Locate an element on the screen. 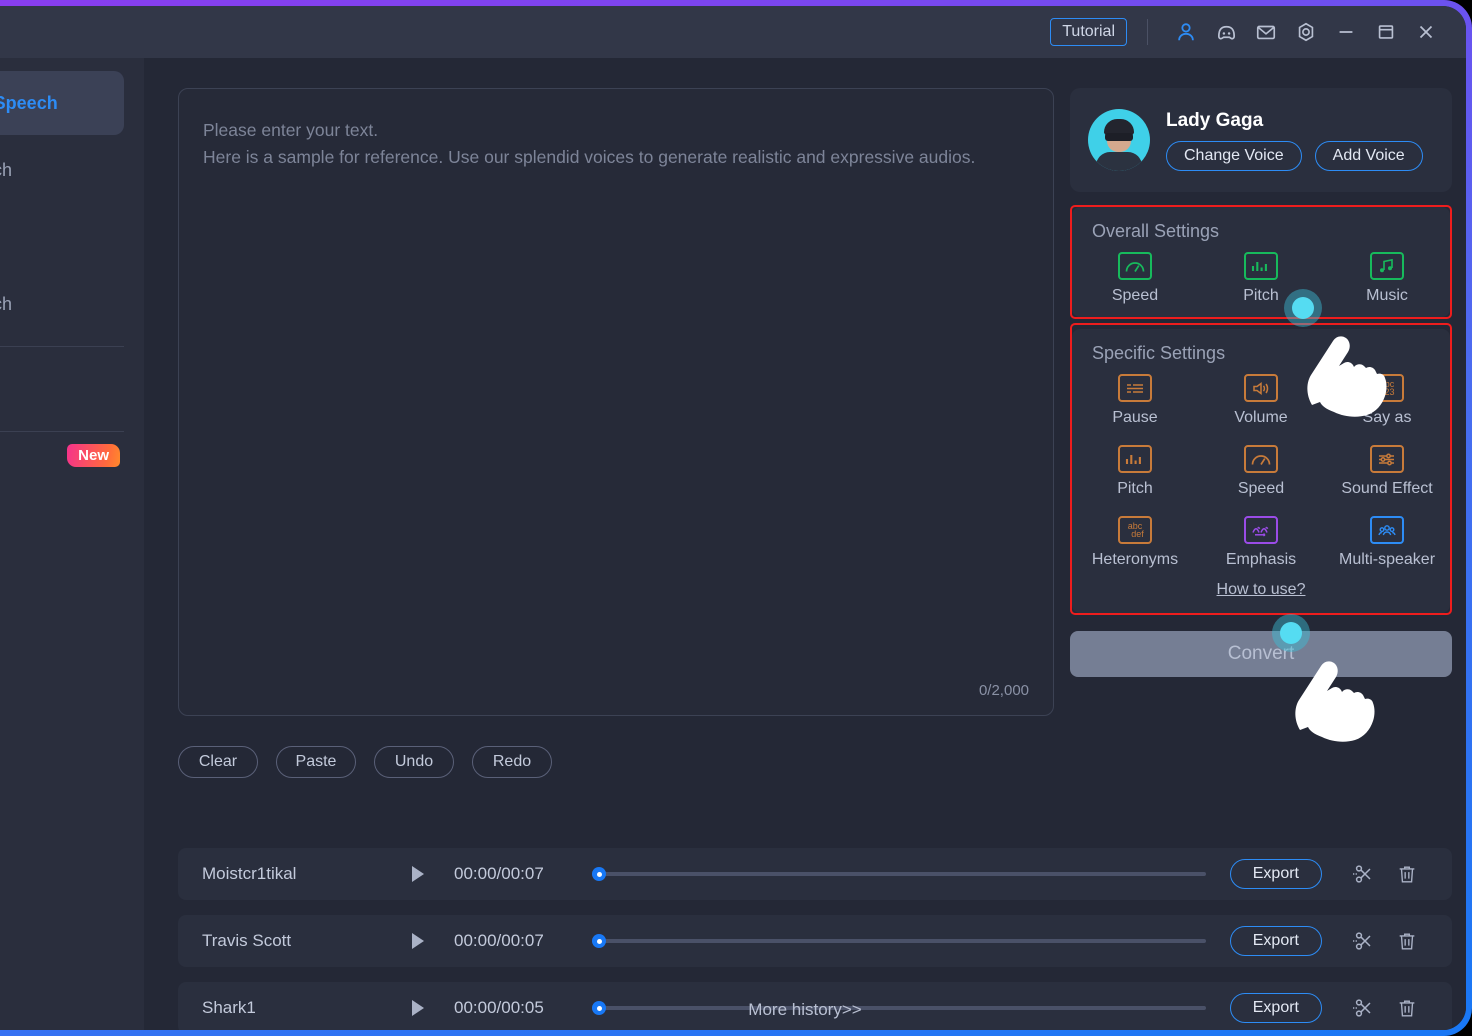 This screenshot has width=1472, height=1036. specific-heteronyms-item: abc def Heteronyms is located at coordinates (1135, 542).